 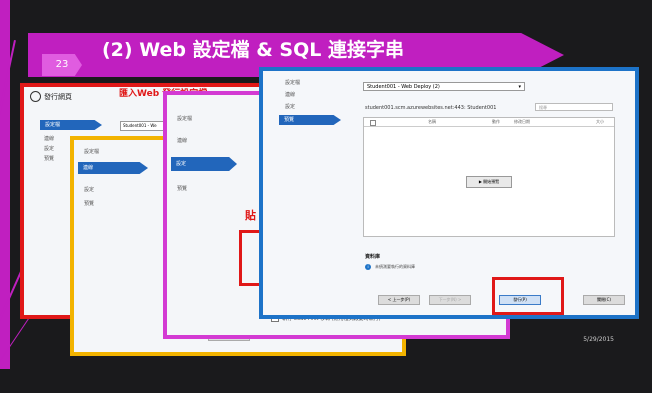 I want to click on database-message: 未偵測要執行的資料庫, so click(x=395, y=266).